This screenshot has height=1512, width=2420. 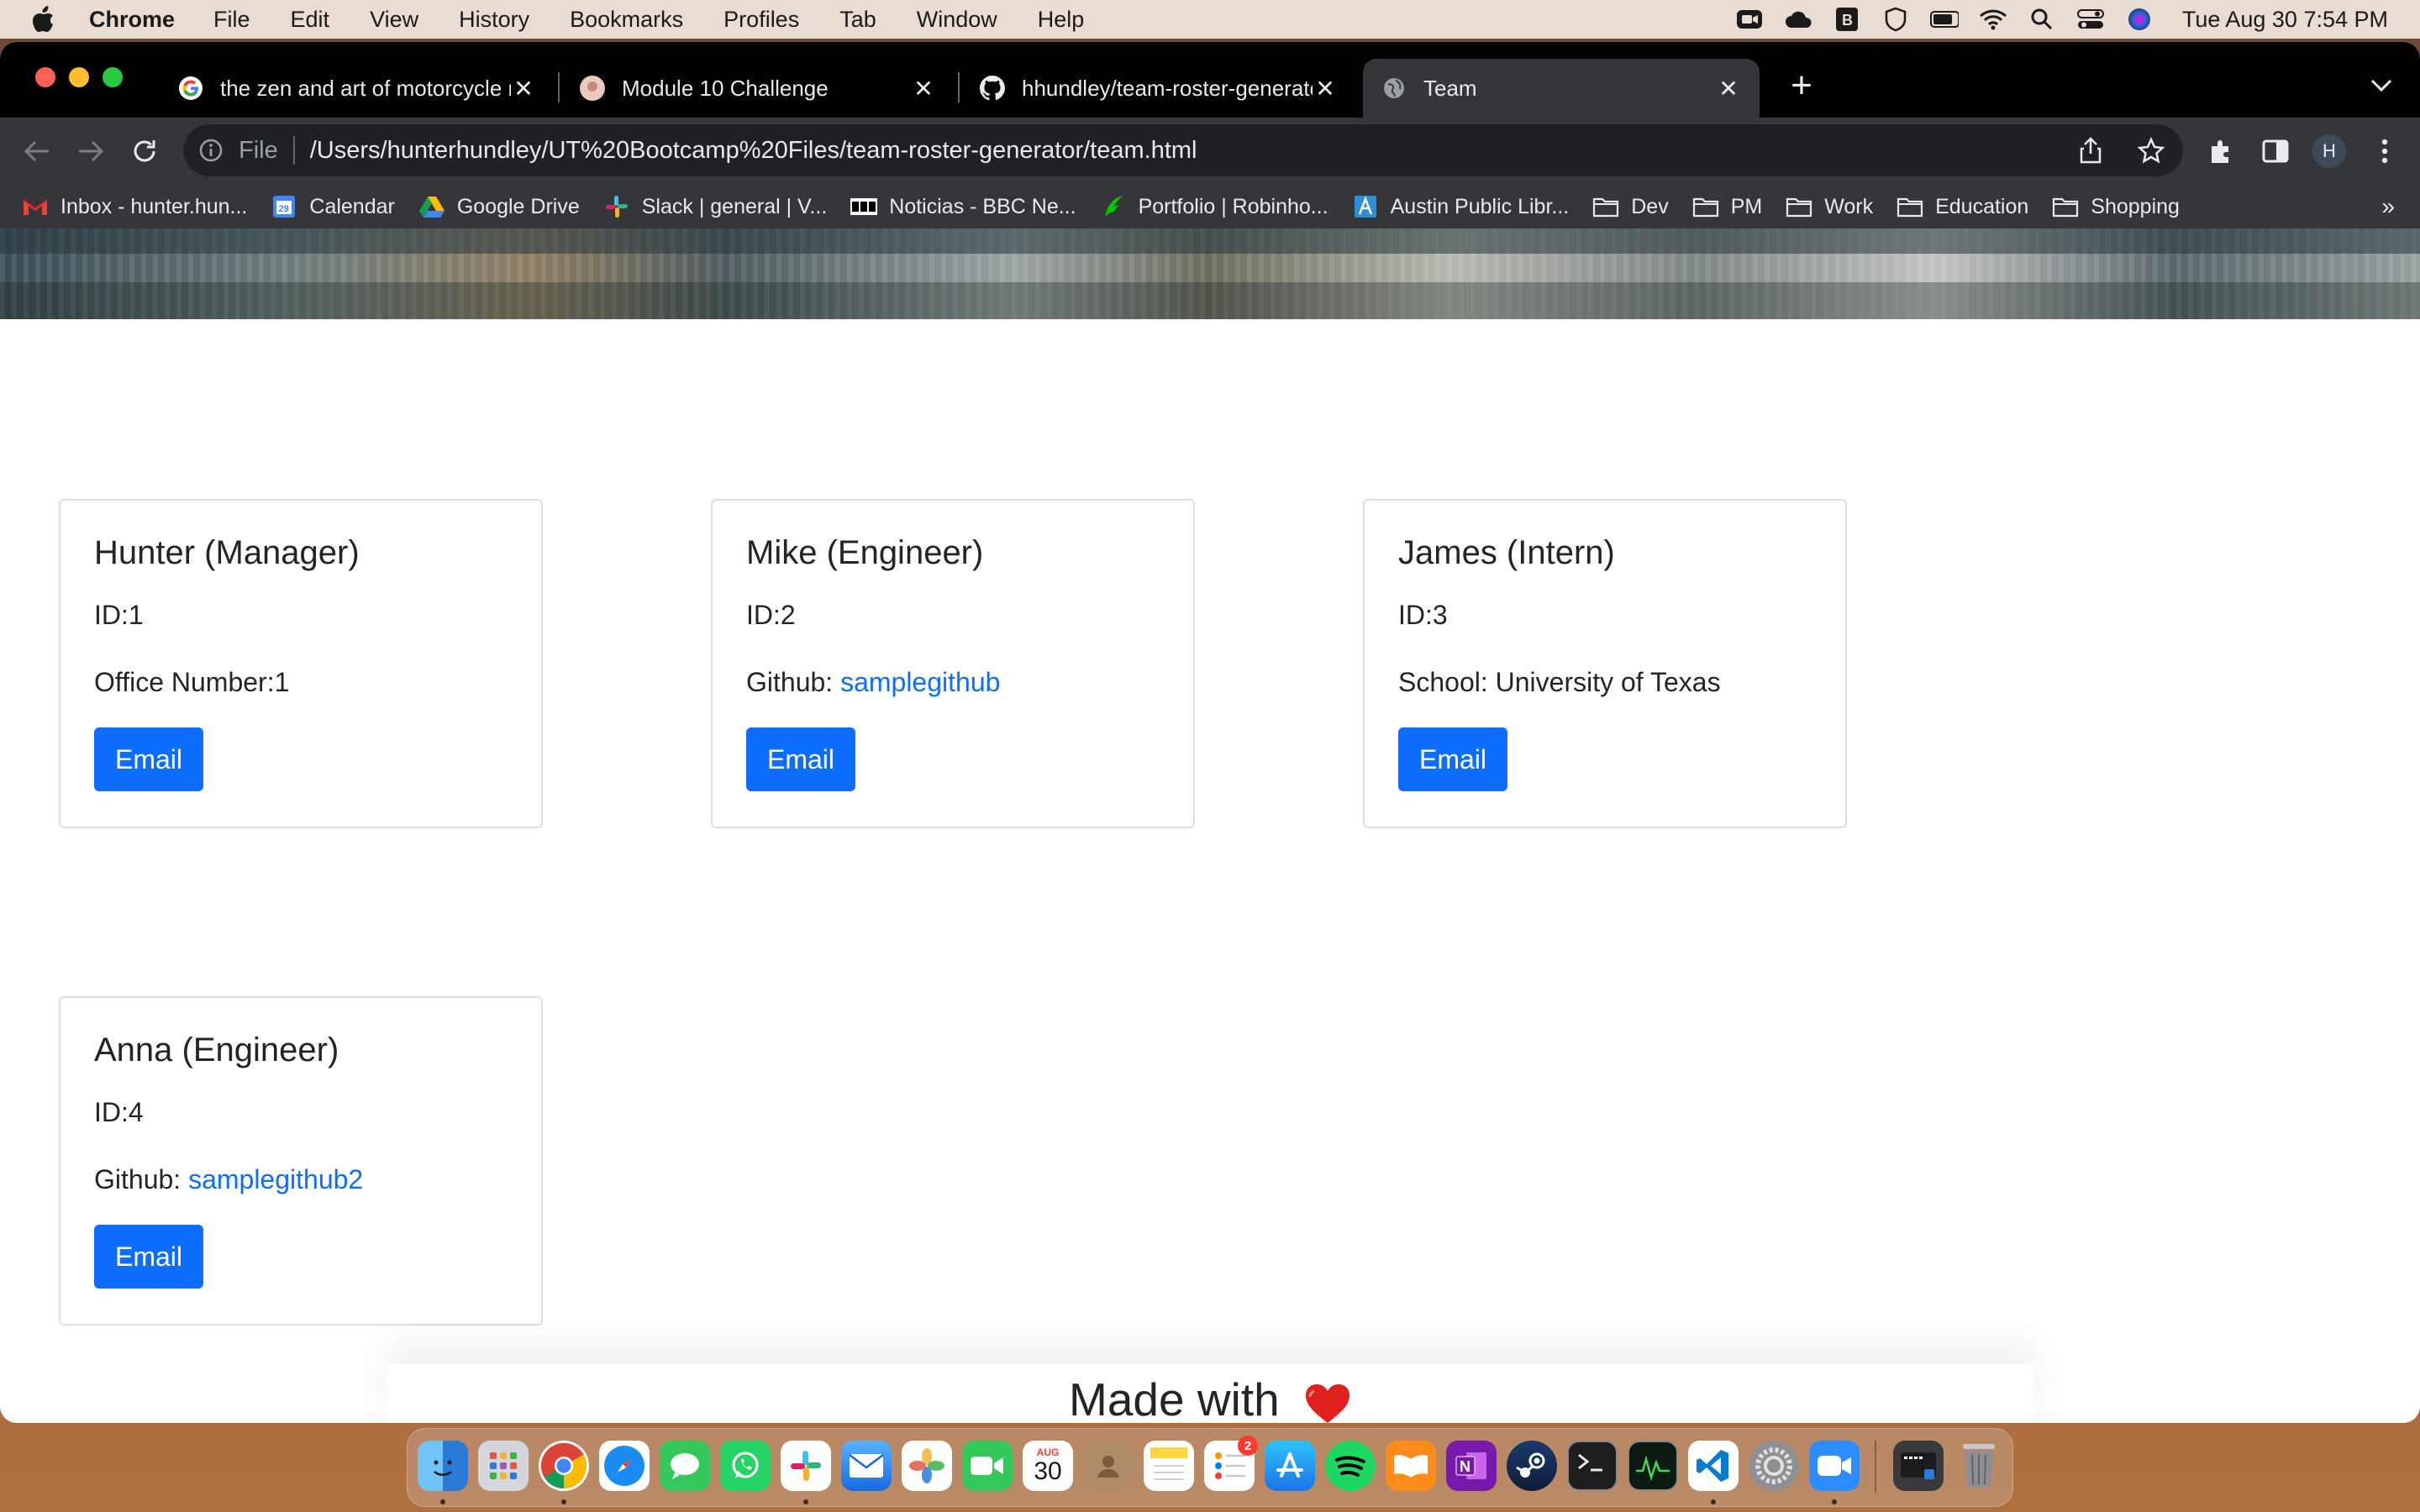 What do you see at coordinates (2140, 19) in the screenshot?
I see `siri-icon` at bounding box center [2140, 19].